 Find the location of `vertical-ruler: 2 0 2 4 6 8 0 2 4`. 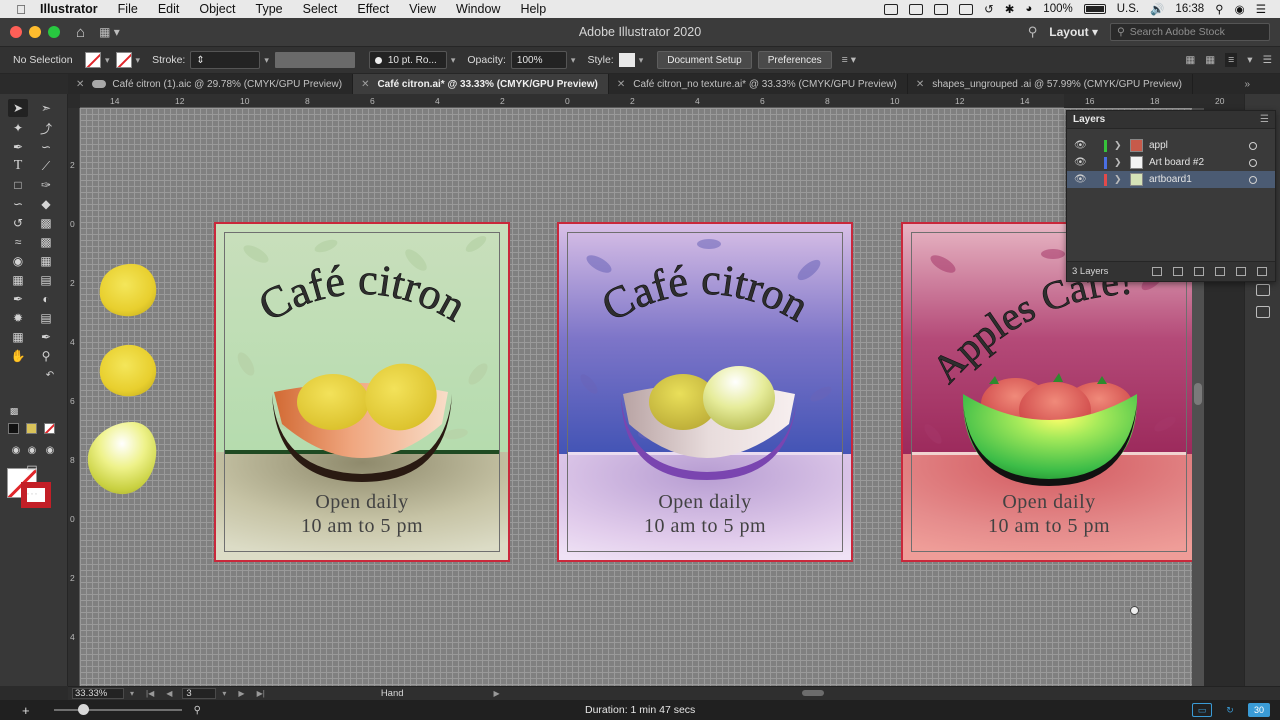

vertical-ruler: 2 0 2 4 6 8 0 2 4 is located at coordinates (74, 397).